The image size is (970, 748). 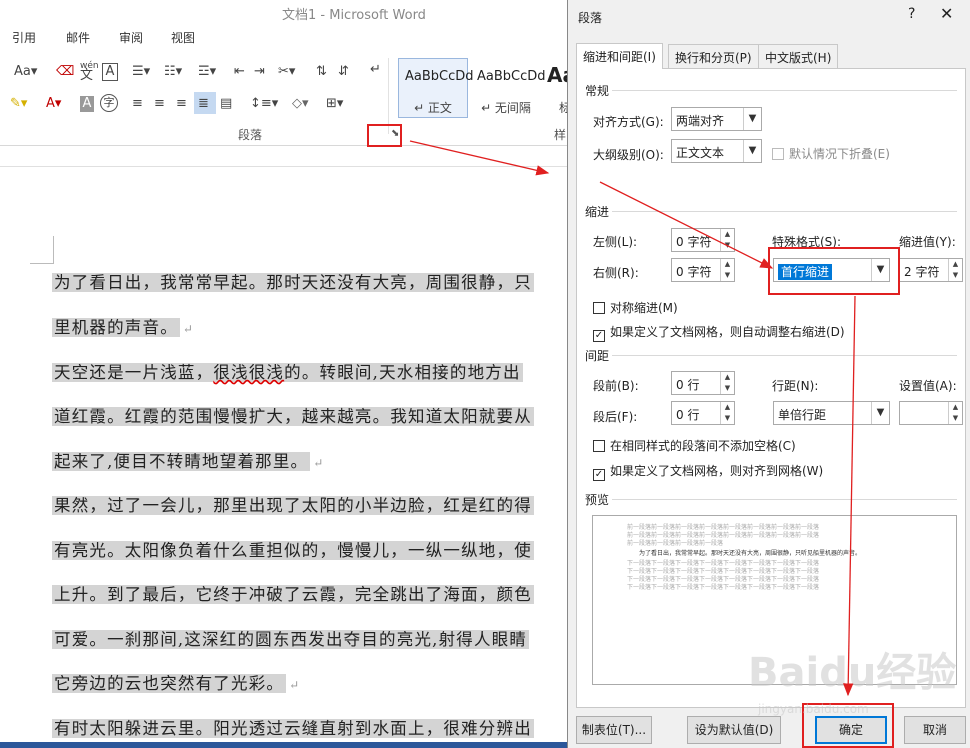 I want to click on char-shading-icon: A, so click(x=87, y=104).